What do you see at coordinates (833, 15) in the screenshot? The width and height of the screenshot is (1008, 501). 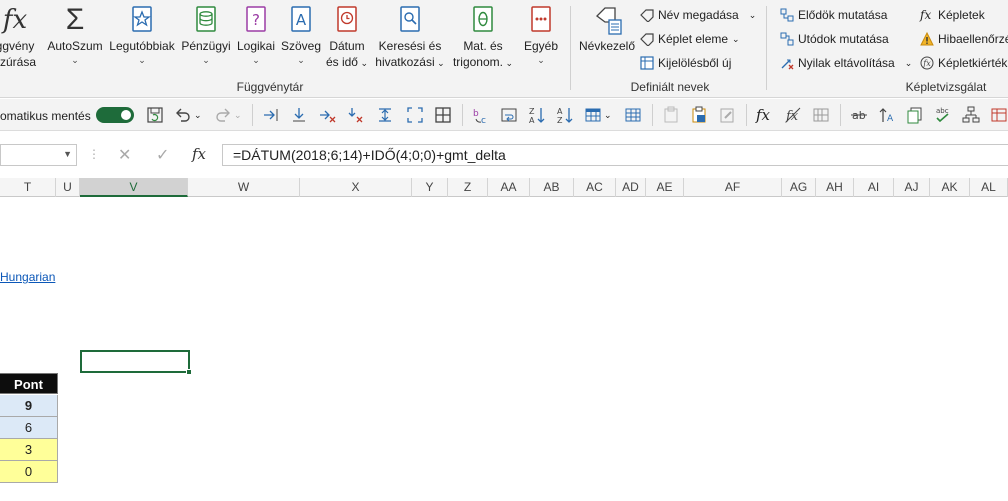 I see `trace-precedents-button: Elődök mutatása` at bounding box center [833, 15].